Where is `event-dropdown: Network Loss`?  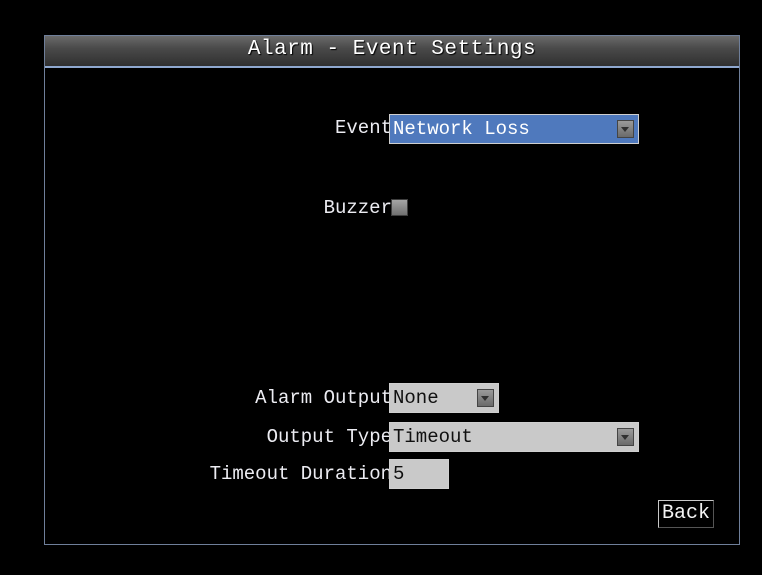
event-dropdown: Network Loss is located at coordinates (514, 129).